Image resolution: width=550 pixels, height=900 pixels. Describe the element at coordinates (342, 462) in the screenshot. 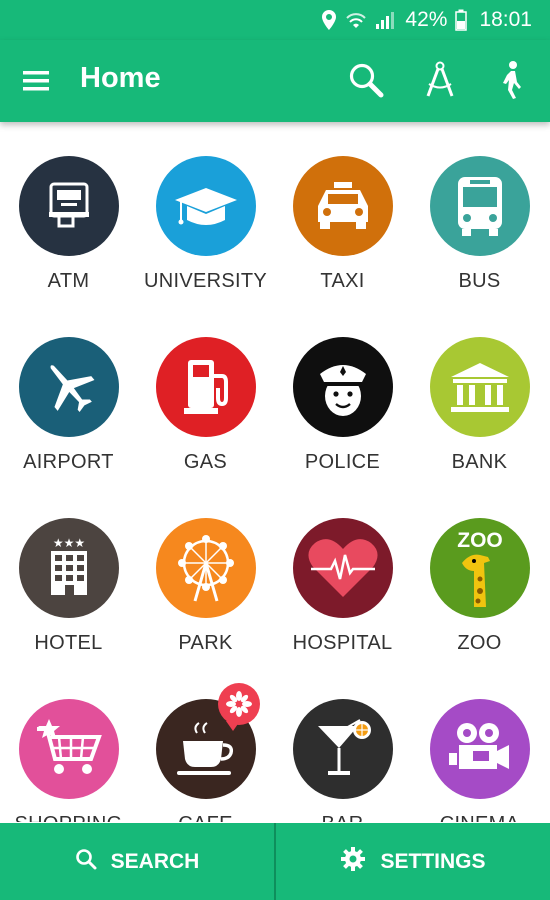

I see `category-label: POLICE` at that location.